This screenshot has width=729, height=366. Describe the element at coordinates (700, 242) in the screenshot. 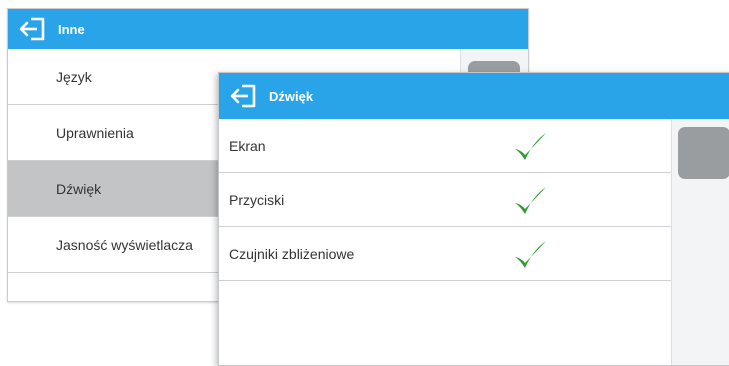

I see `scrollbar` at that location.